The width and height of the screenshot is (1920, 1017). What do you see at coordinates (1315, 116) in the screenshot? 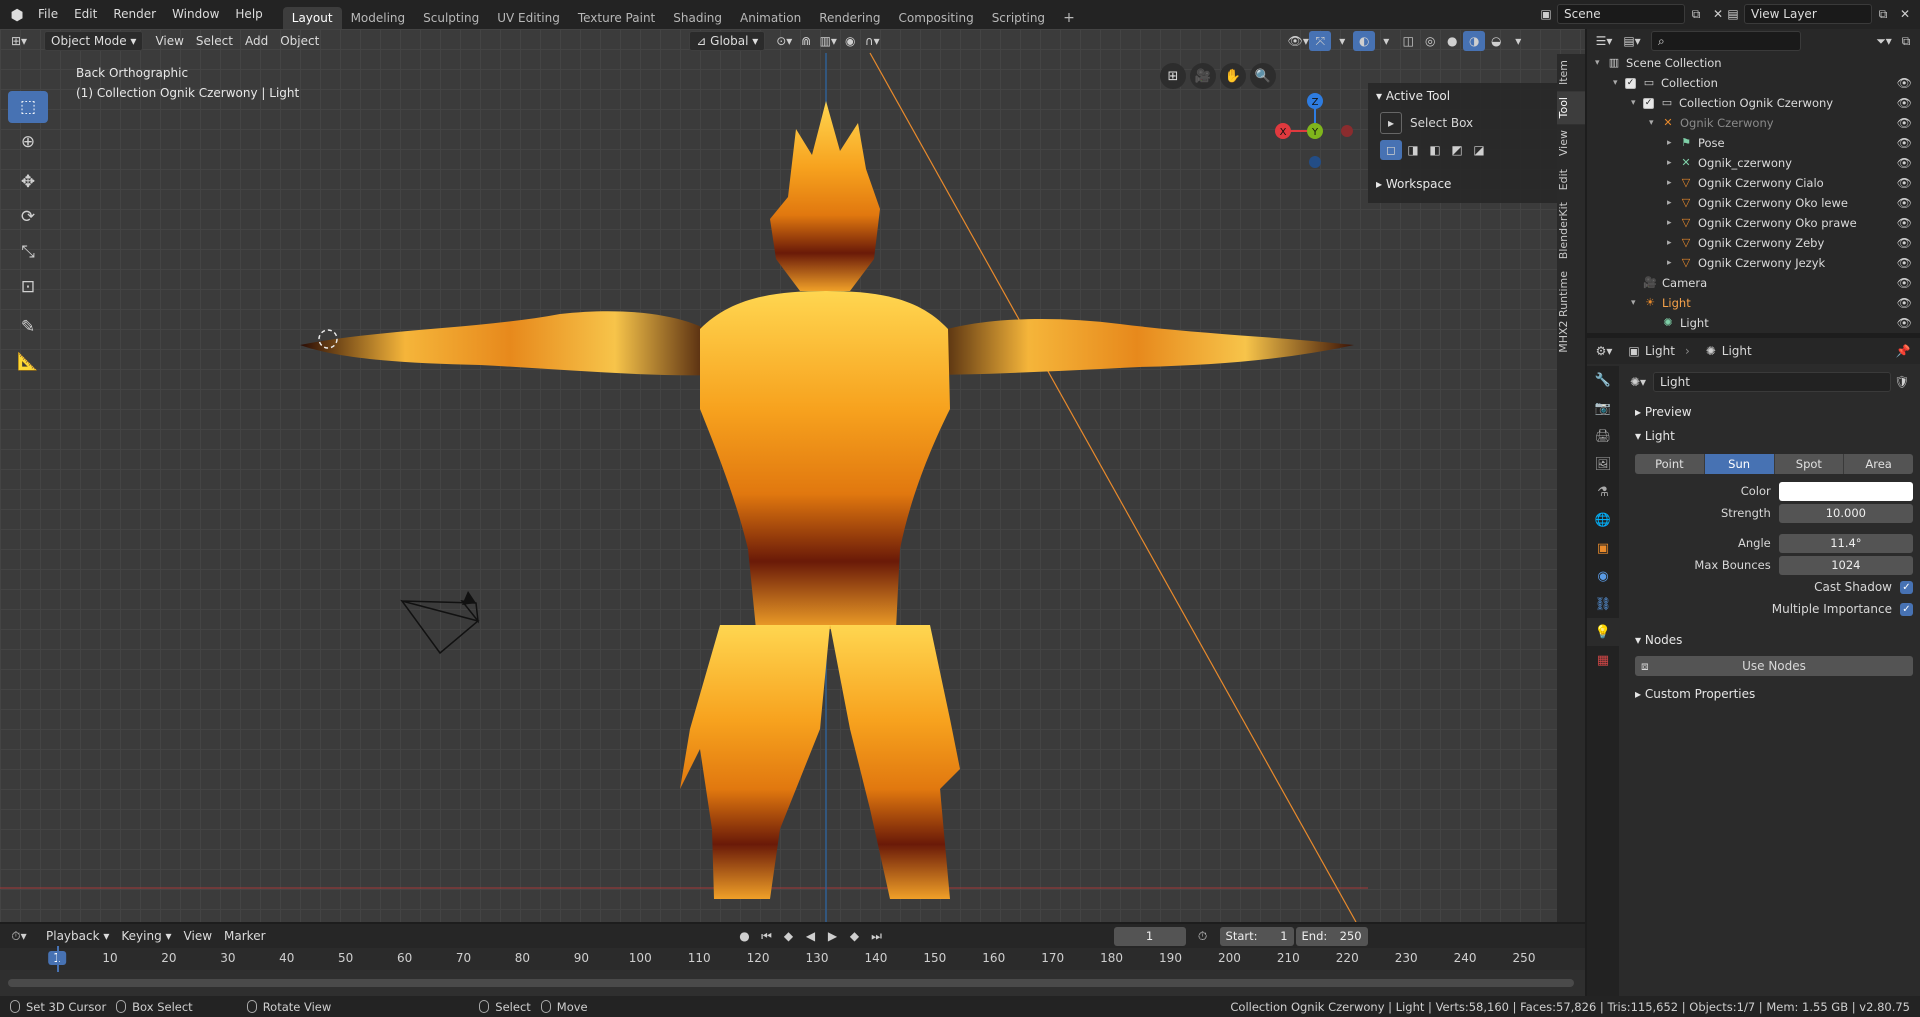
I see `axis-gizmo: Z X Y` at bounding box center [1315, 116].